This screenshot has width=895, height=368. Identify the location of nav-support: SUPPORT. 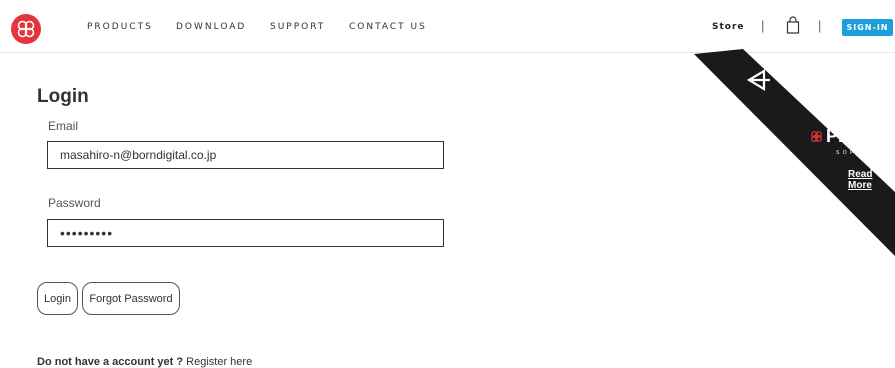
(297, 27).